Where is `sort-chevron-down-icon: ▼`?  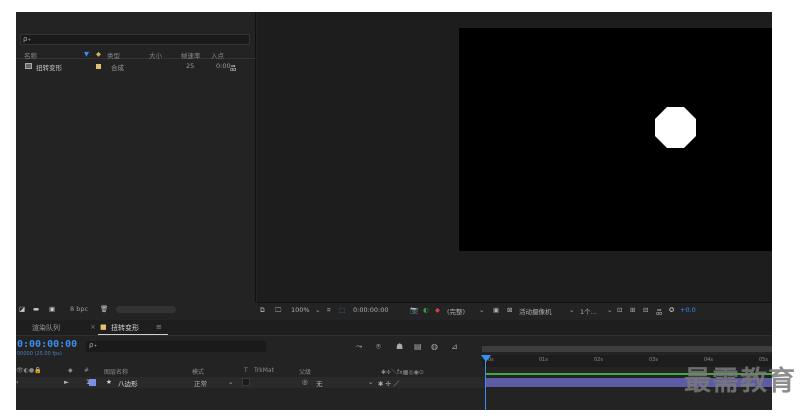 sort-chevron-down-icon: ▼ is located at coordinates (86, 54).